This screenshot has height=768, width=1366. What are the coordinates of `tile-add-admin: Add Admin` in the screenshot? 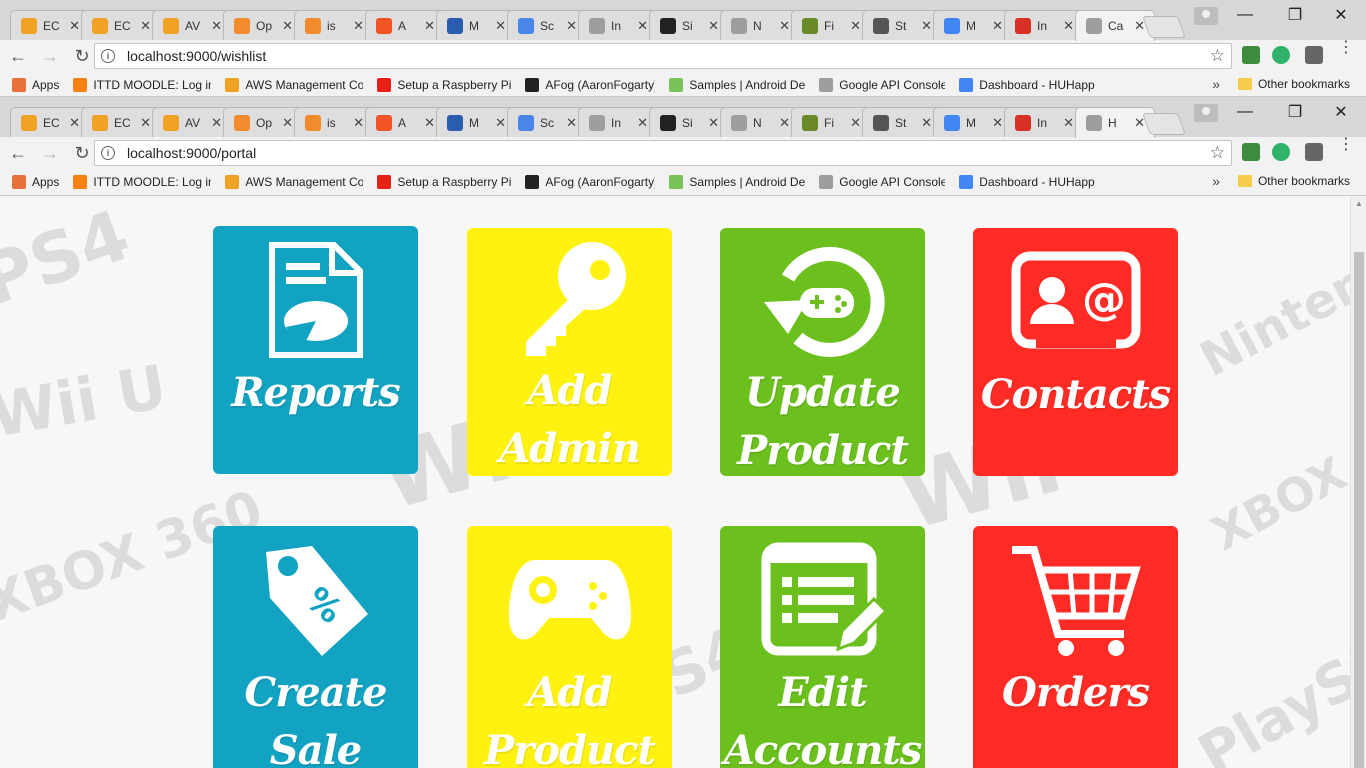 It's located at (569, 352).